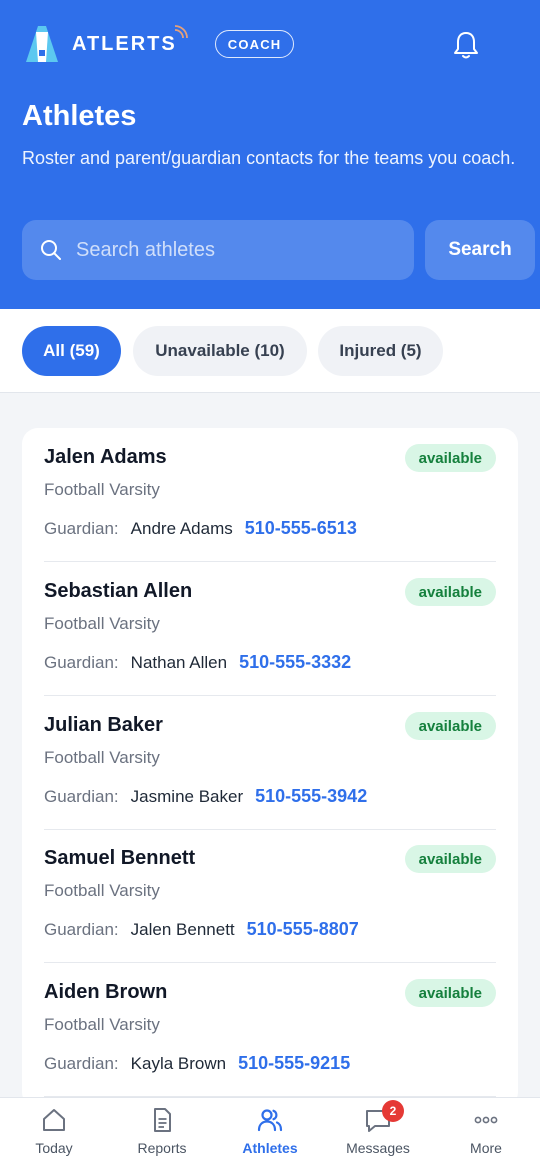 The image size is (540, 1169). I want to click on nav-item-today: Today, so click(54, 1133).